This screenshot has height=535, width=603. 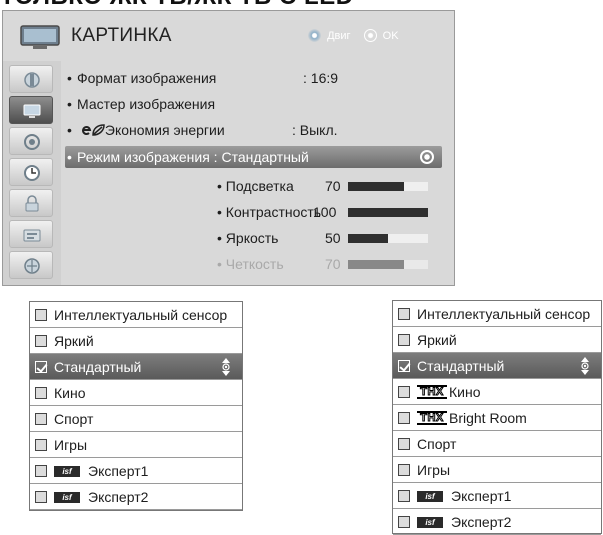 I want to click on slider-value: 50, so click(x=333, y=238).